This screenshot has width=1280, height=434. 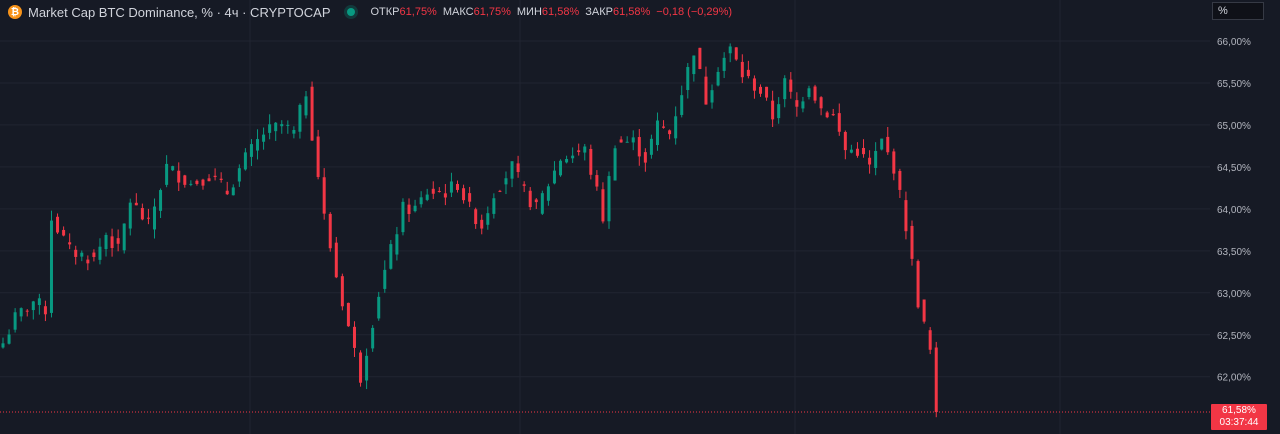 I want to click on last-price-tag: 61,58% 03:37:44, so click(x=1239, y=417).